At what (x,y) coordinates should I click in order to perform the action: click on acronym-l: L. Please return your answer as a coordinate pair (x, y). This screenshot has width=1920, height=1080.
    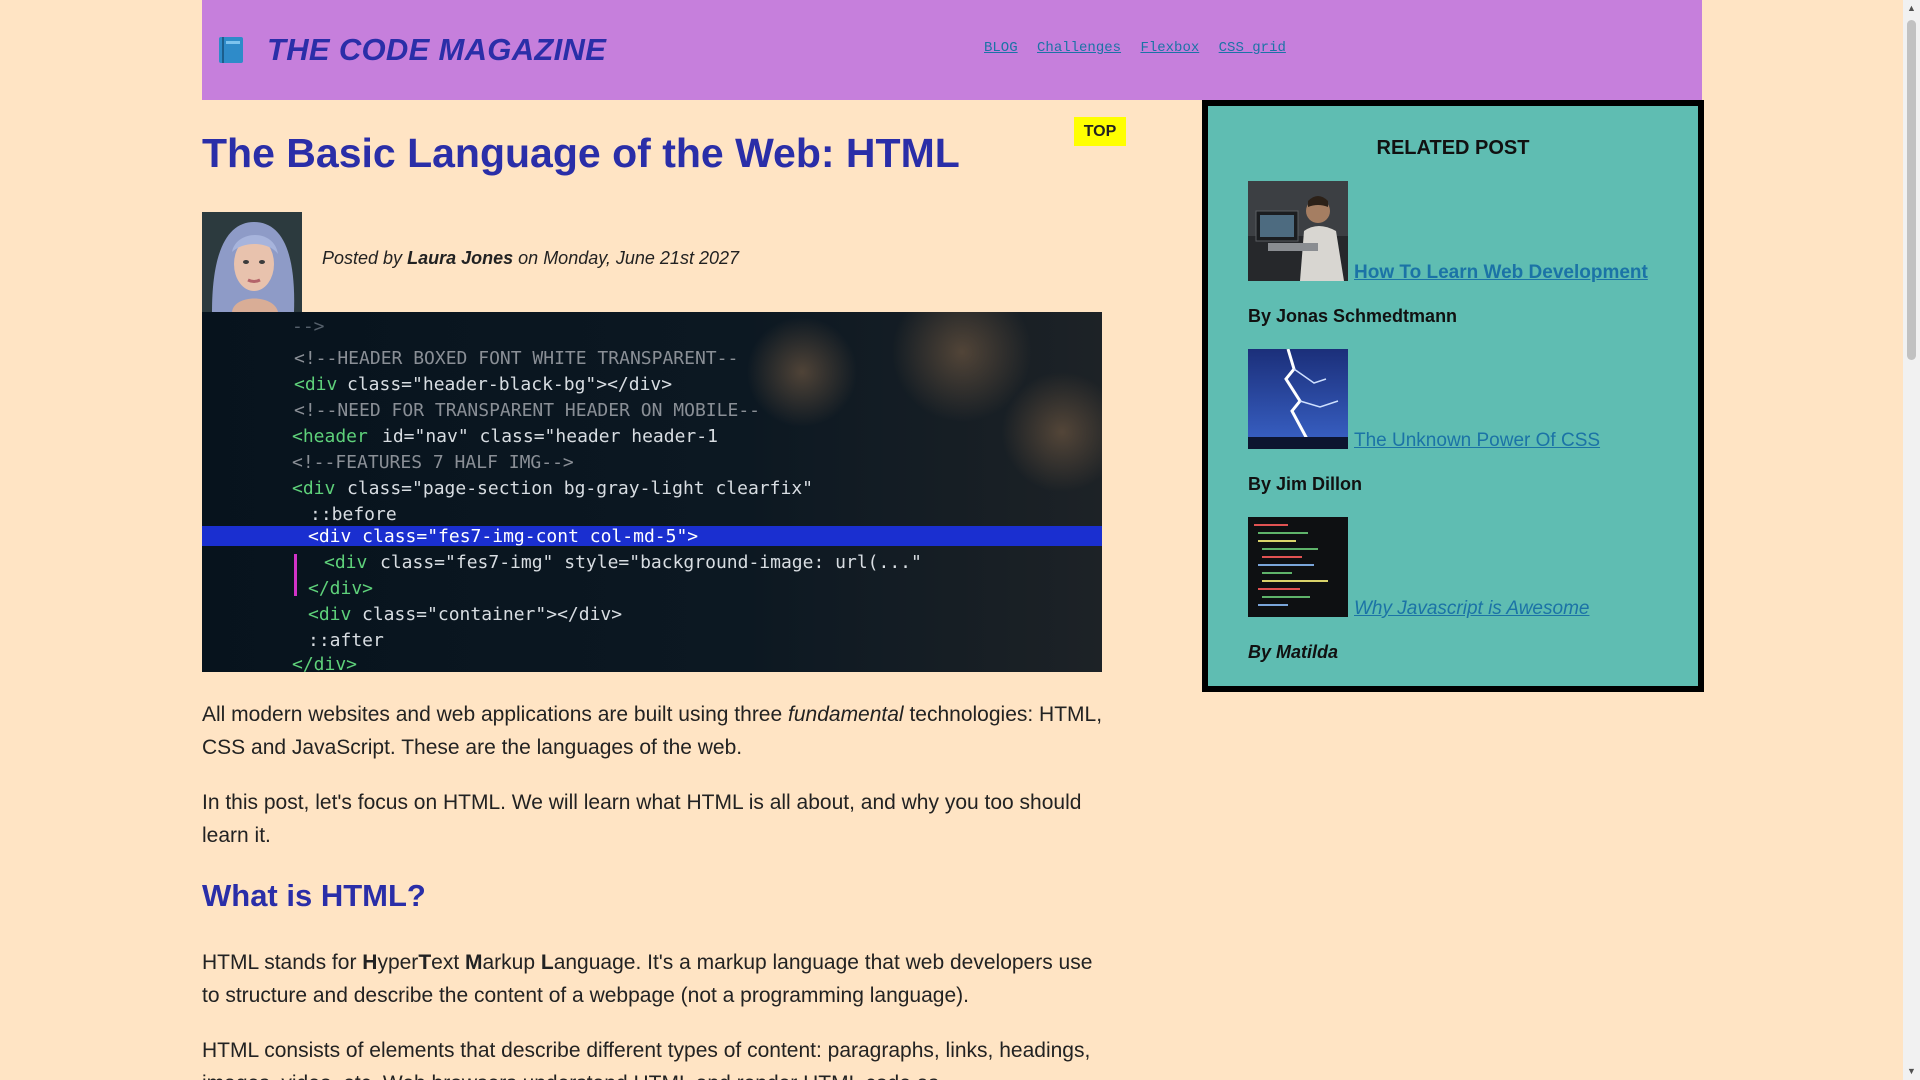
    Looking at the image, I should click on (547, 962).